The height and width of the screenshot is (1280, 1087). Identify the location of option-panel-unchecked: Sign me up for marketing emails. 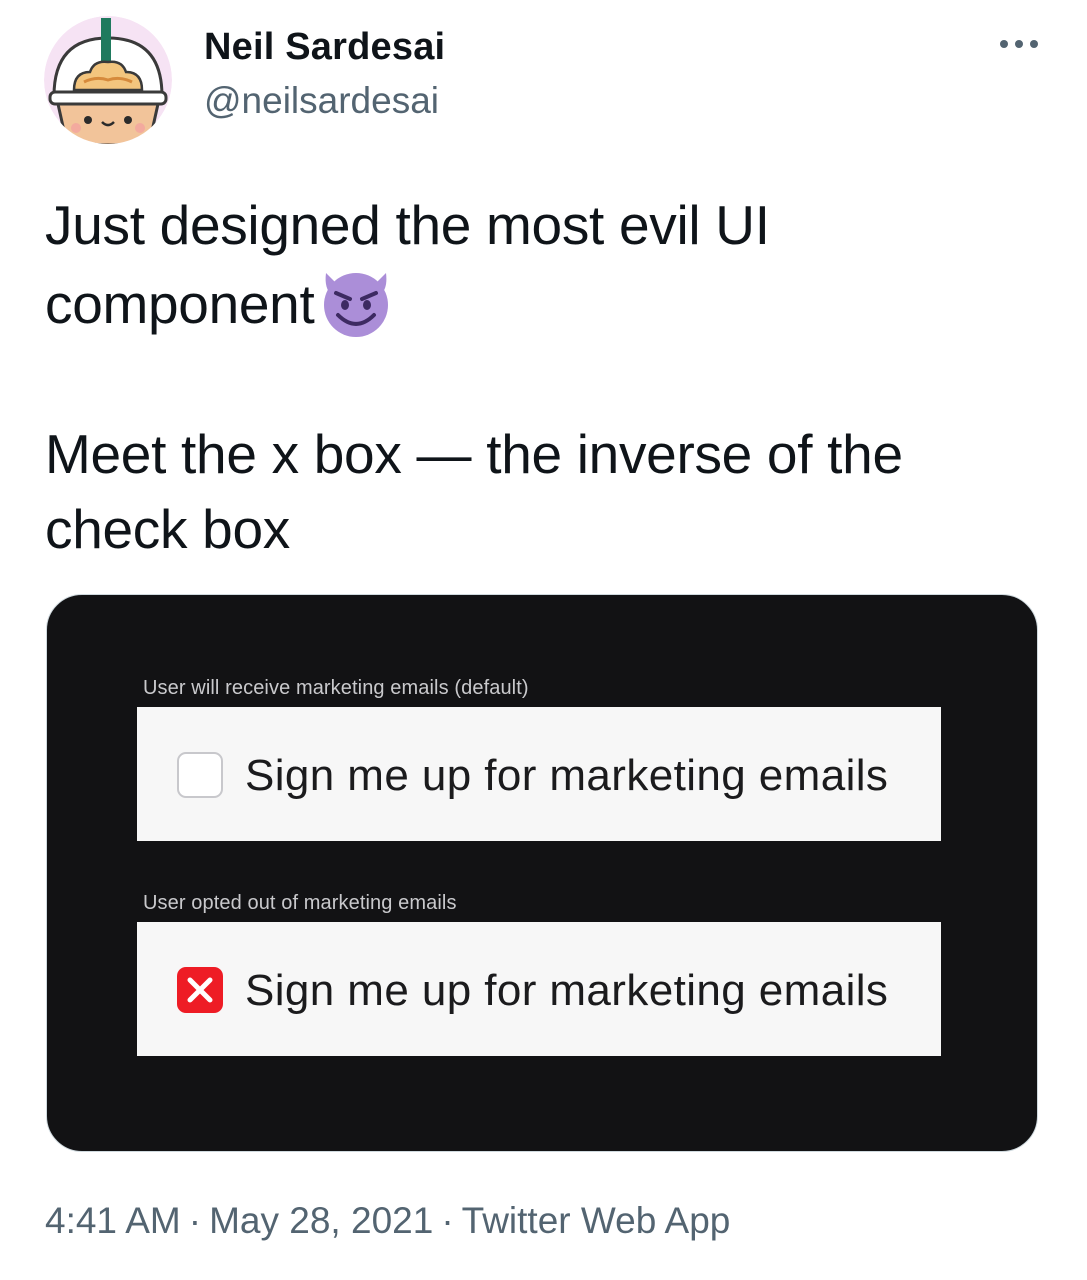
(539, 774).